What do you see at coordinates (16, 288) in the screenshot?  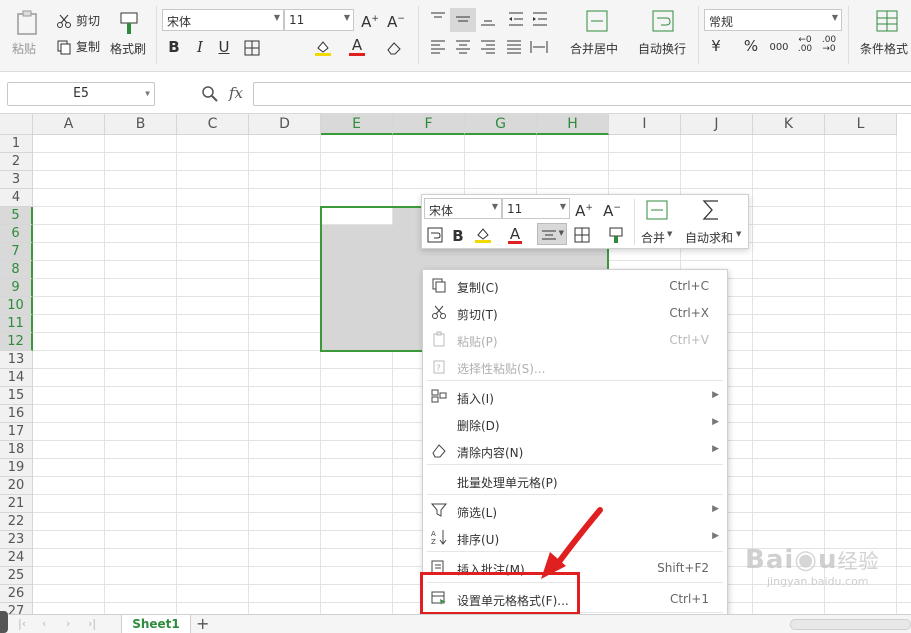 I see `row-header: 9` at bounding box center [16, 288].